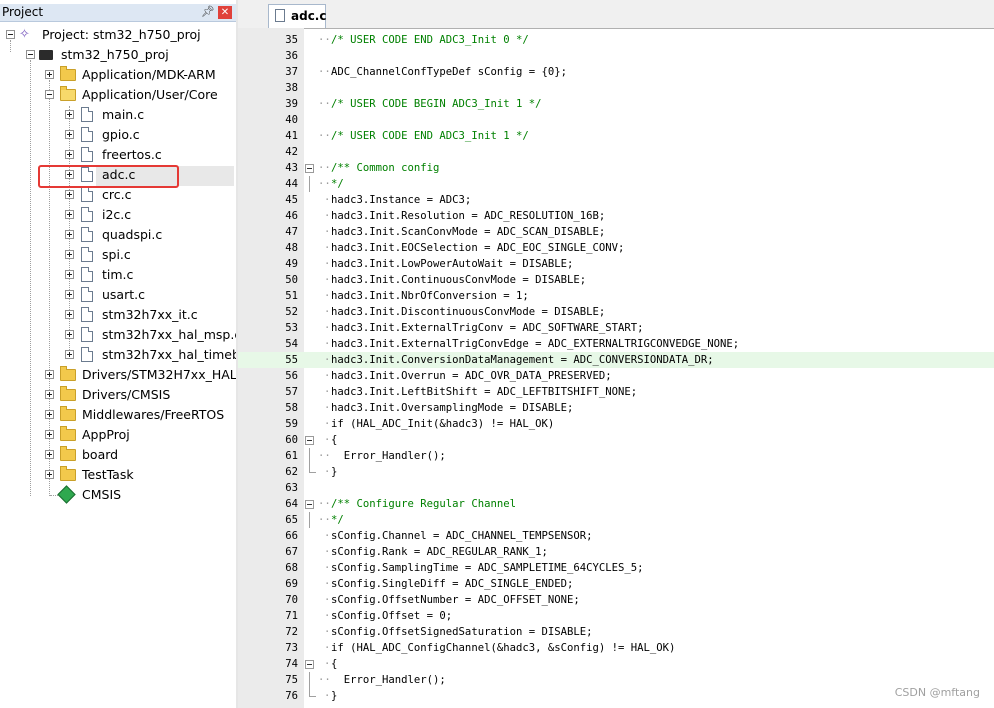  I want to click on tree-file: stm32h7xx_hal_timebase, so click(118, 355).